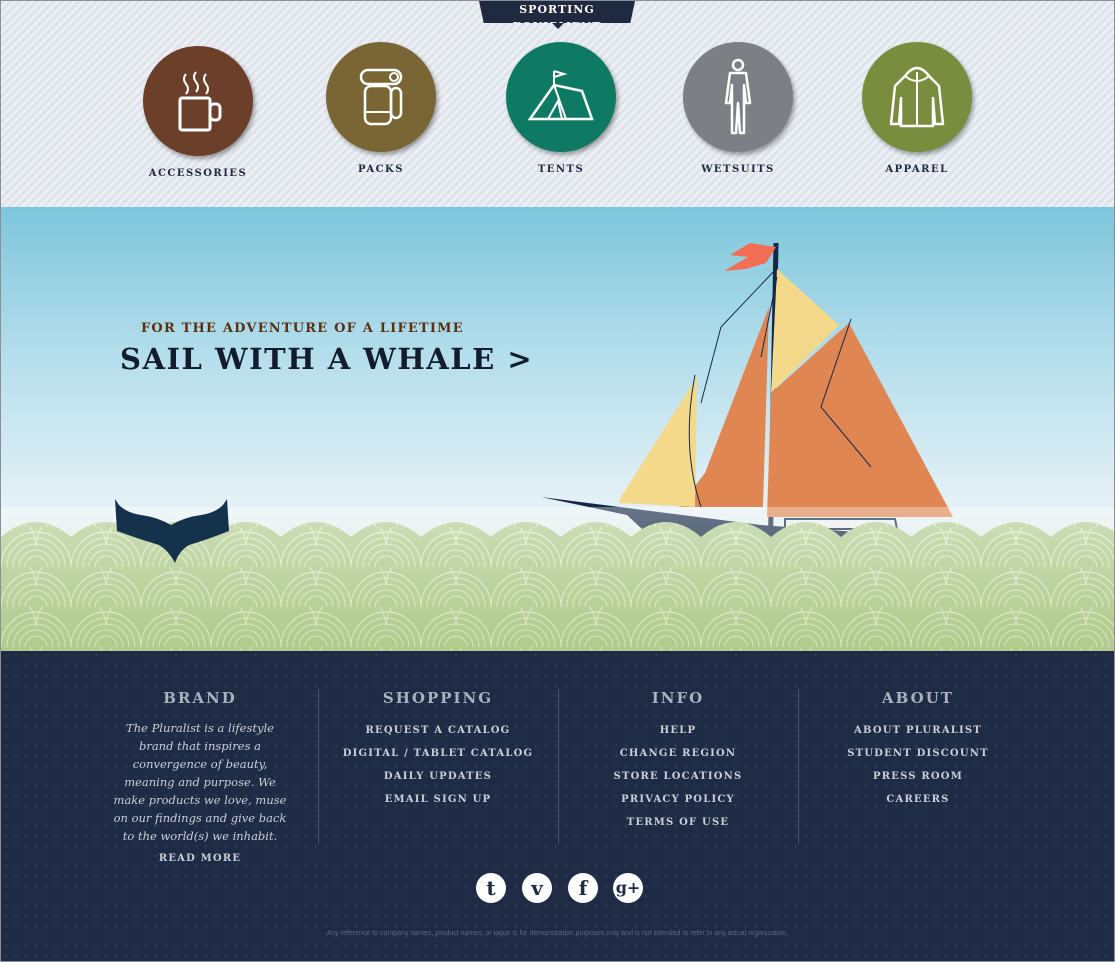 Image resolution: width=1115 pixels, height=962 pixels. I want to click on category-label: TENTS, so click(561, 169).